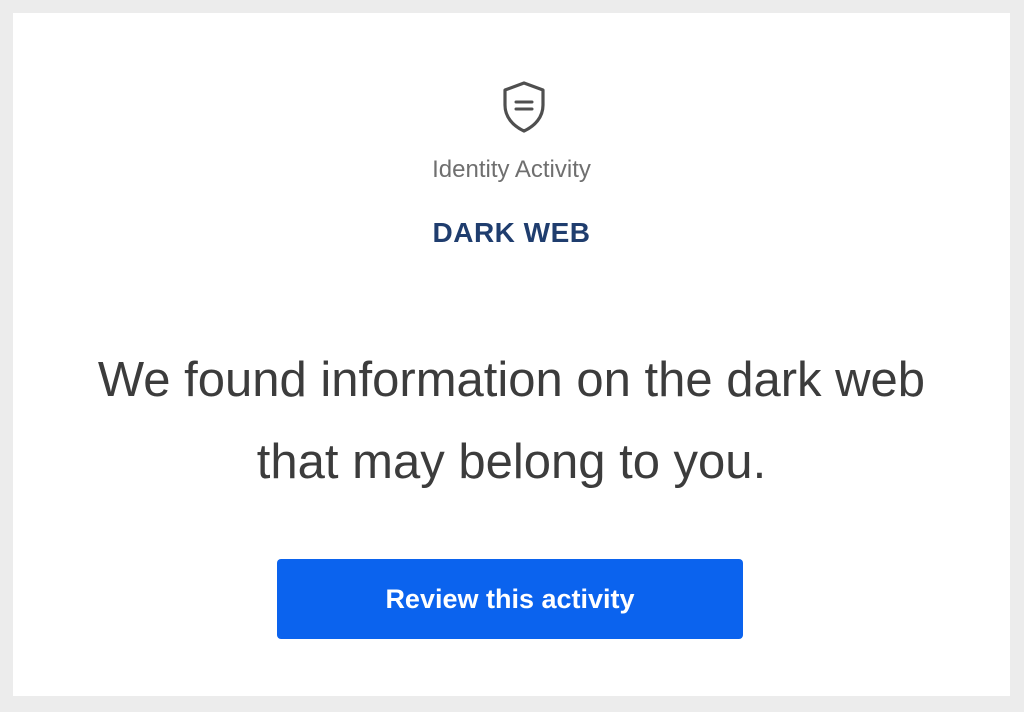  I want to click on notification-eyebrow: Identity Activity, so click(511, 169).